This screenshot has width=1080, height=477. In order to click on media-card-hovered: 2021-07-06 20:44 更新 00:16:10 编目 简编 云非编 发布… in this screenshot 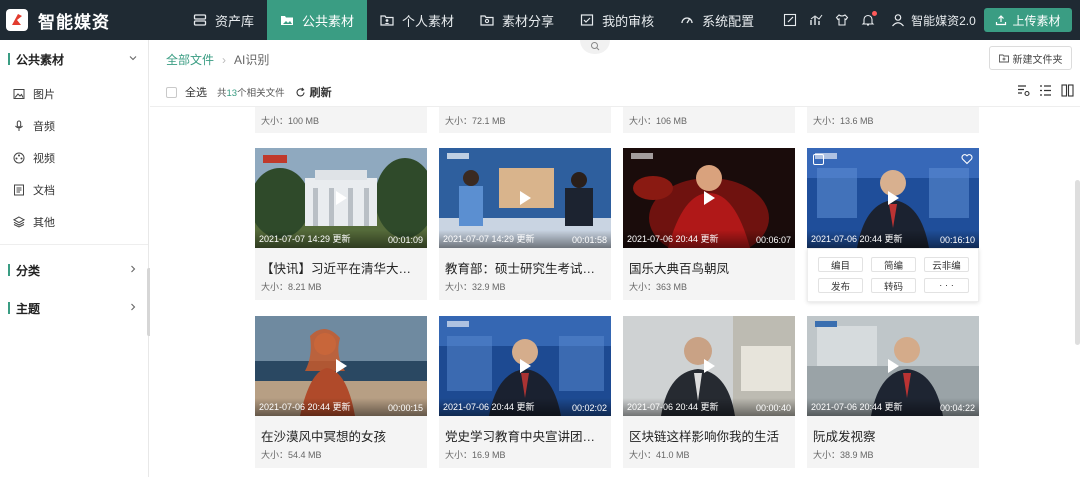, I will do `click(893, 225)`.